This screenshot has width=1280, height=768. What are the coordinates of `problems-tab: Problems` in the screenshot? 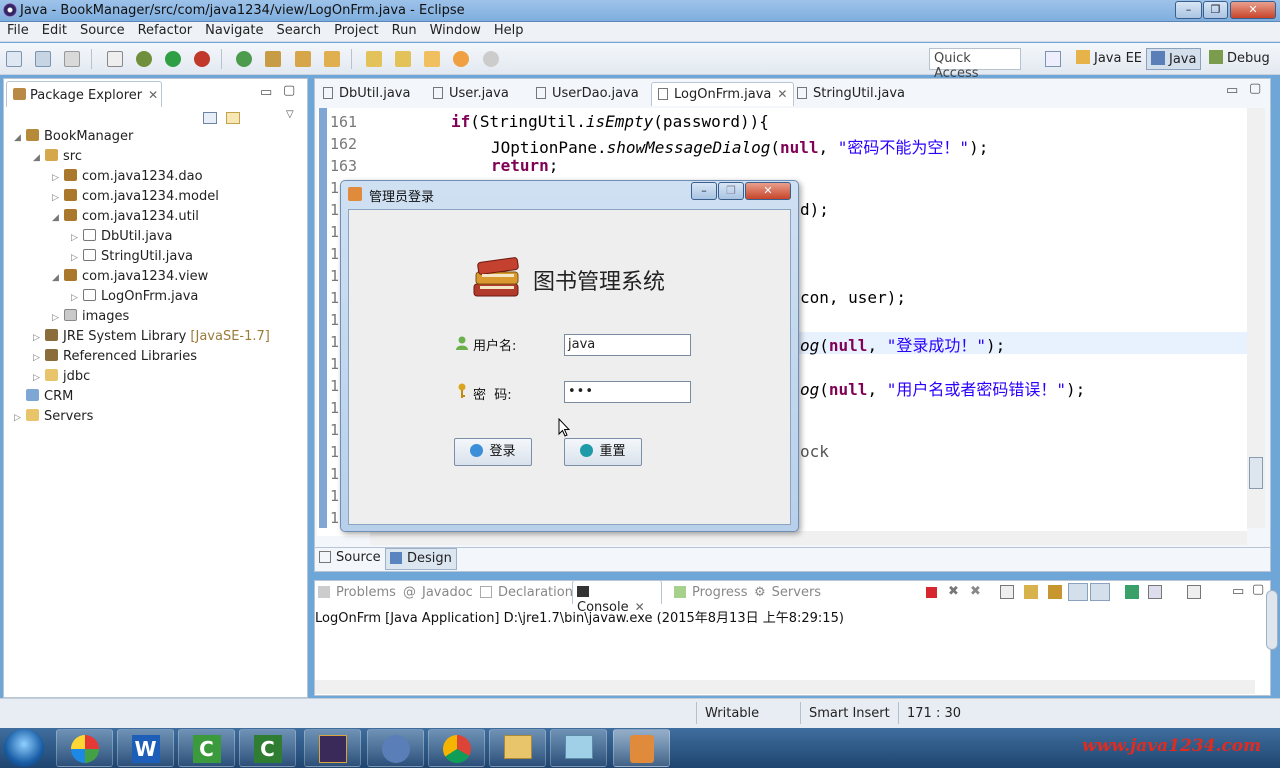 It's located at (357, 592).